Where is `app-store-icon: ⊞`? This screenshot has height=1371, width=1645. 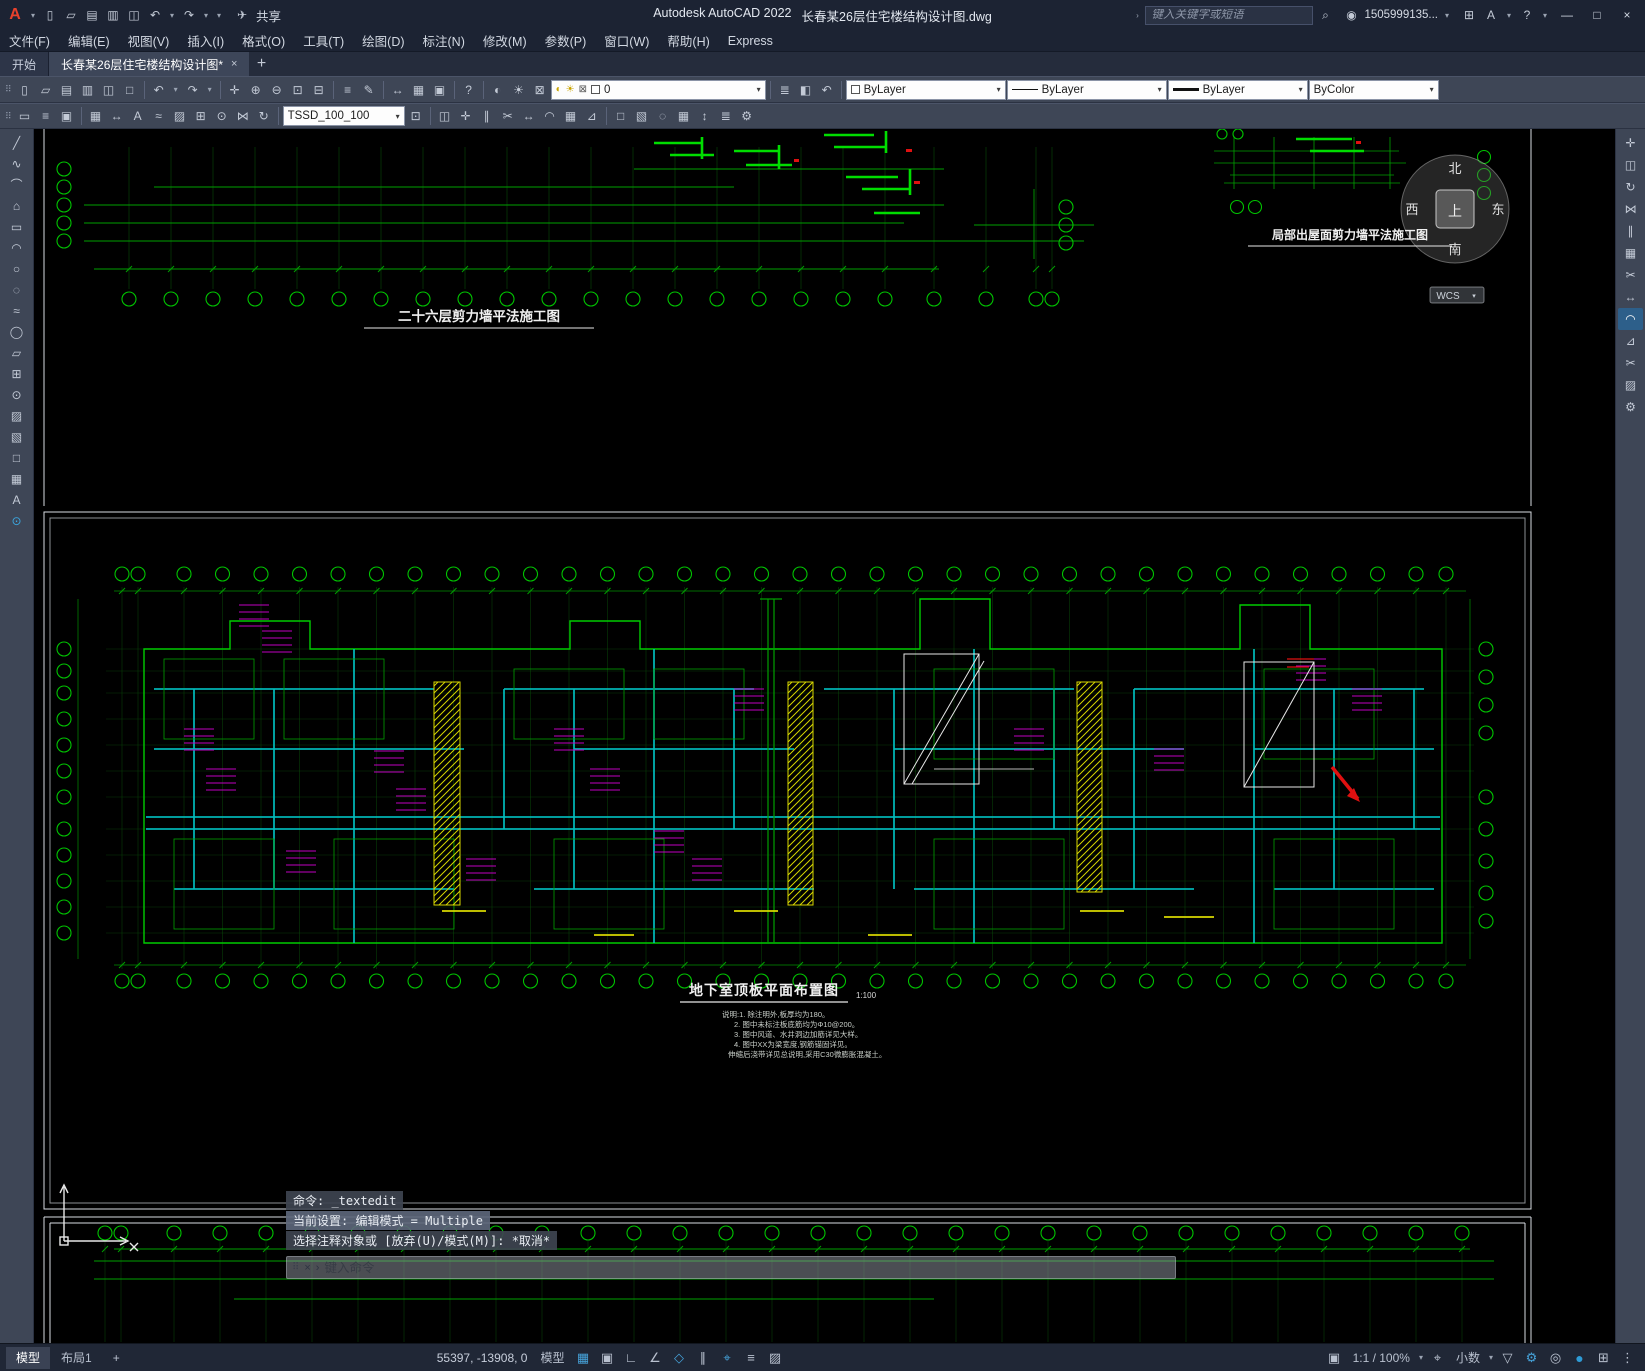
app-store-icon: ⊞ is located at coordinates (1469, 15).